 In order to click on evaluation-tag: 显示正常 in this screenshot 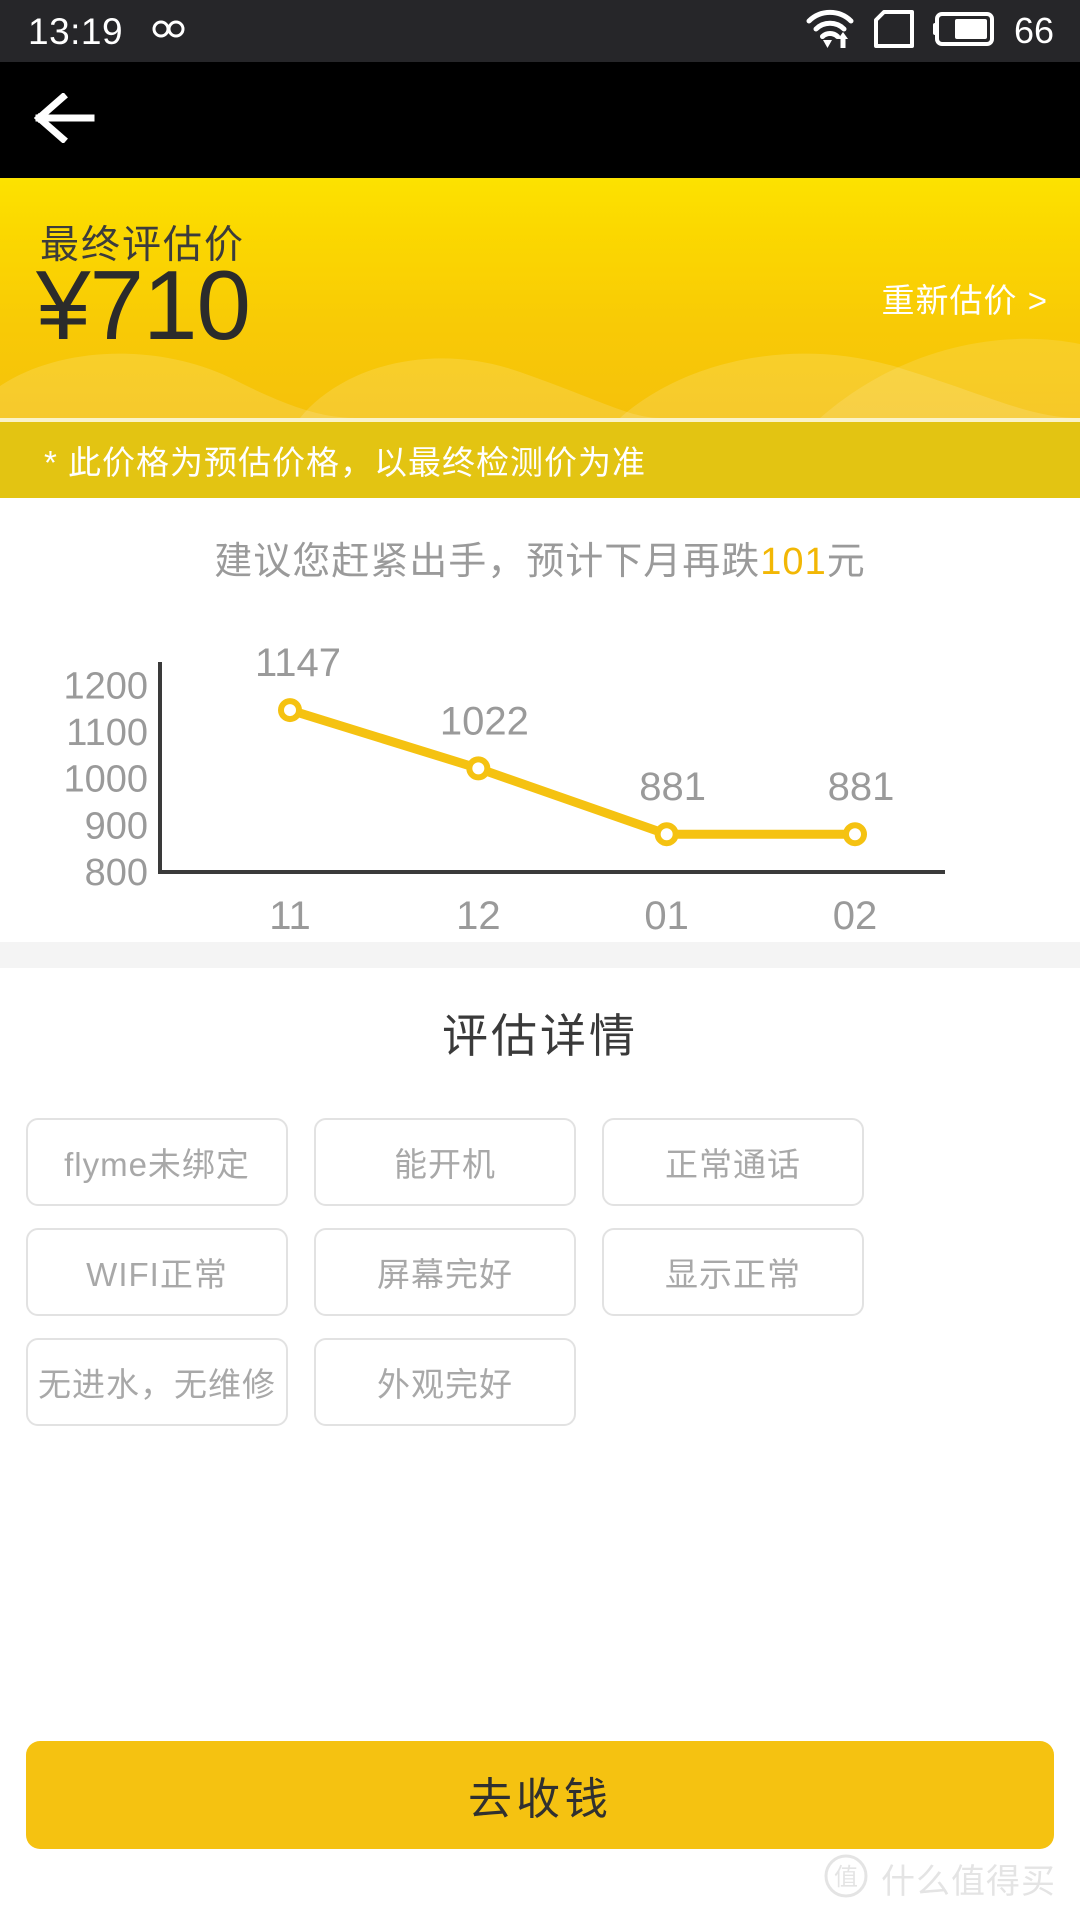, I will do `click(733, 1272)`.